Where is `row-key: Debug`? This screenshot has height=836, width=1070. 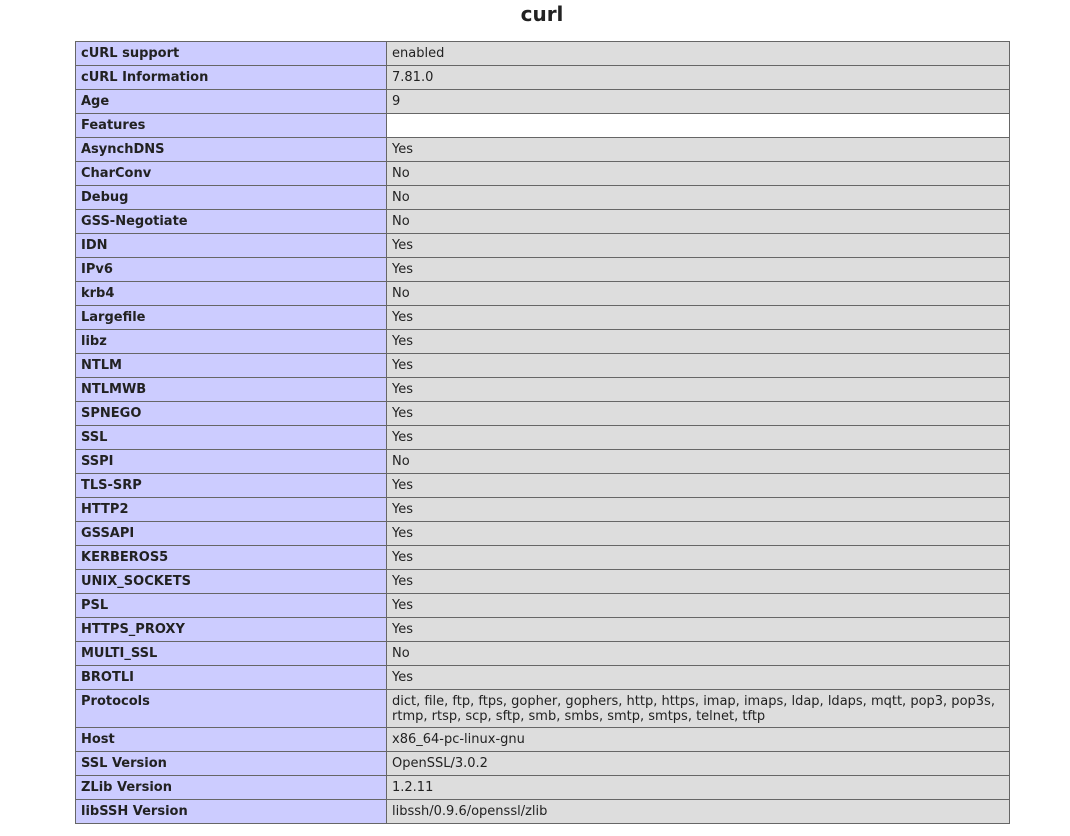 row-key: Debug is located at coordinates (231, 197).